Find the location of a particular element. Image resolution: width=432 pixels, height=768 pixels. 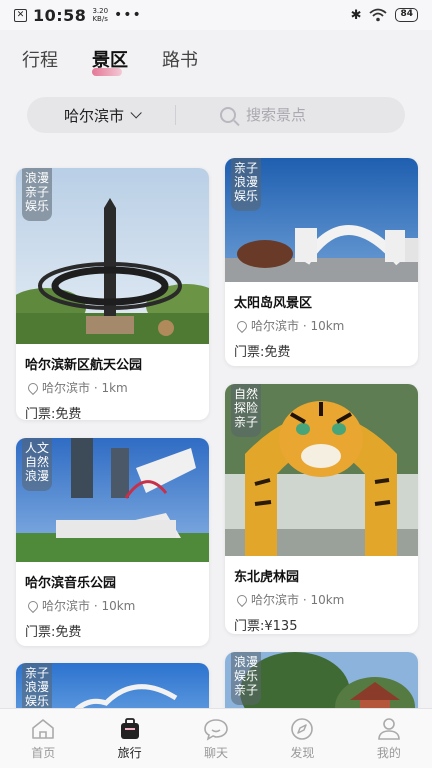

top-tab-bar: 行程 景区 路书 is located at coordinates (110, 56).